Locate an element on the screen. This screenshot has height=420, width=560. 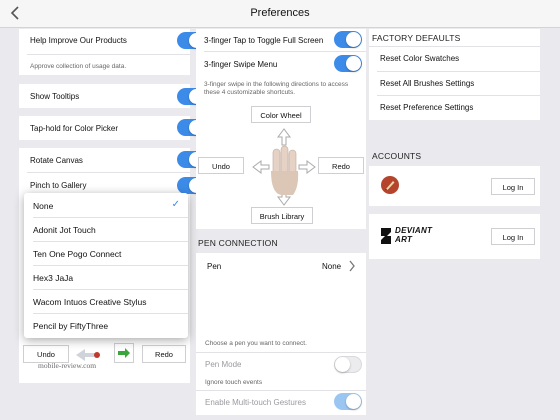
checkmark-icon: ✓ is located at coordinates (175, 204).